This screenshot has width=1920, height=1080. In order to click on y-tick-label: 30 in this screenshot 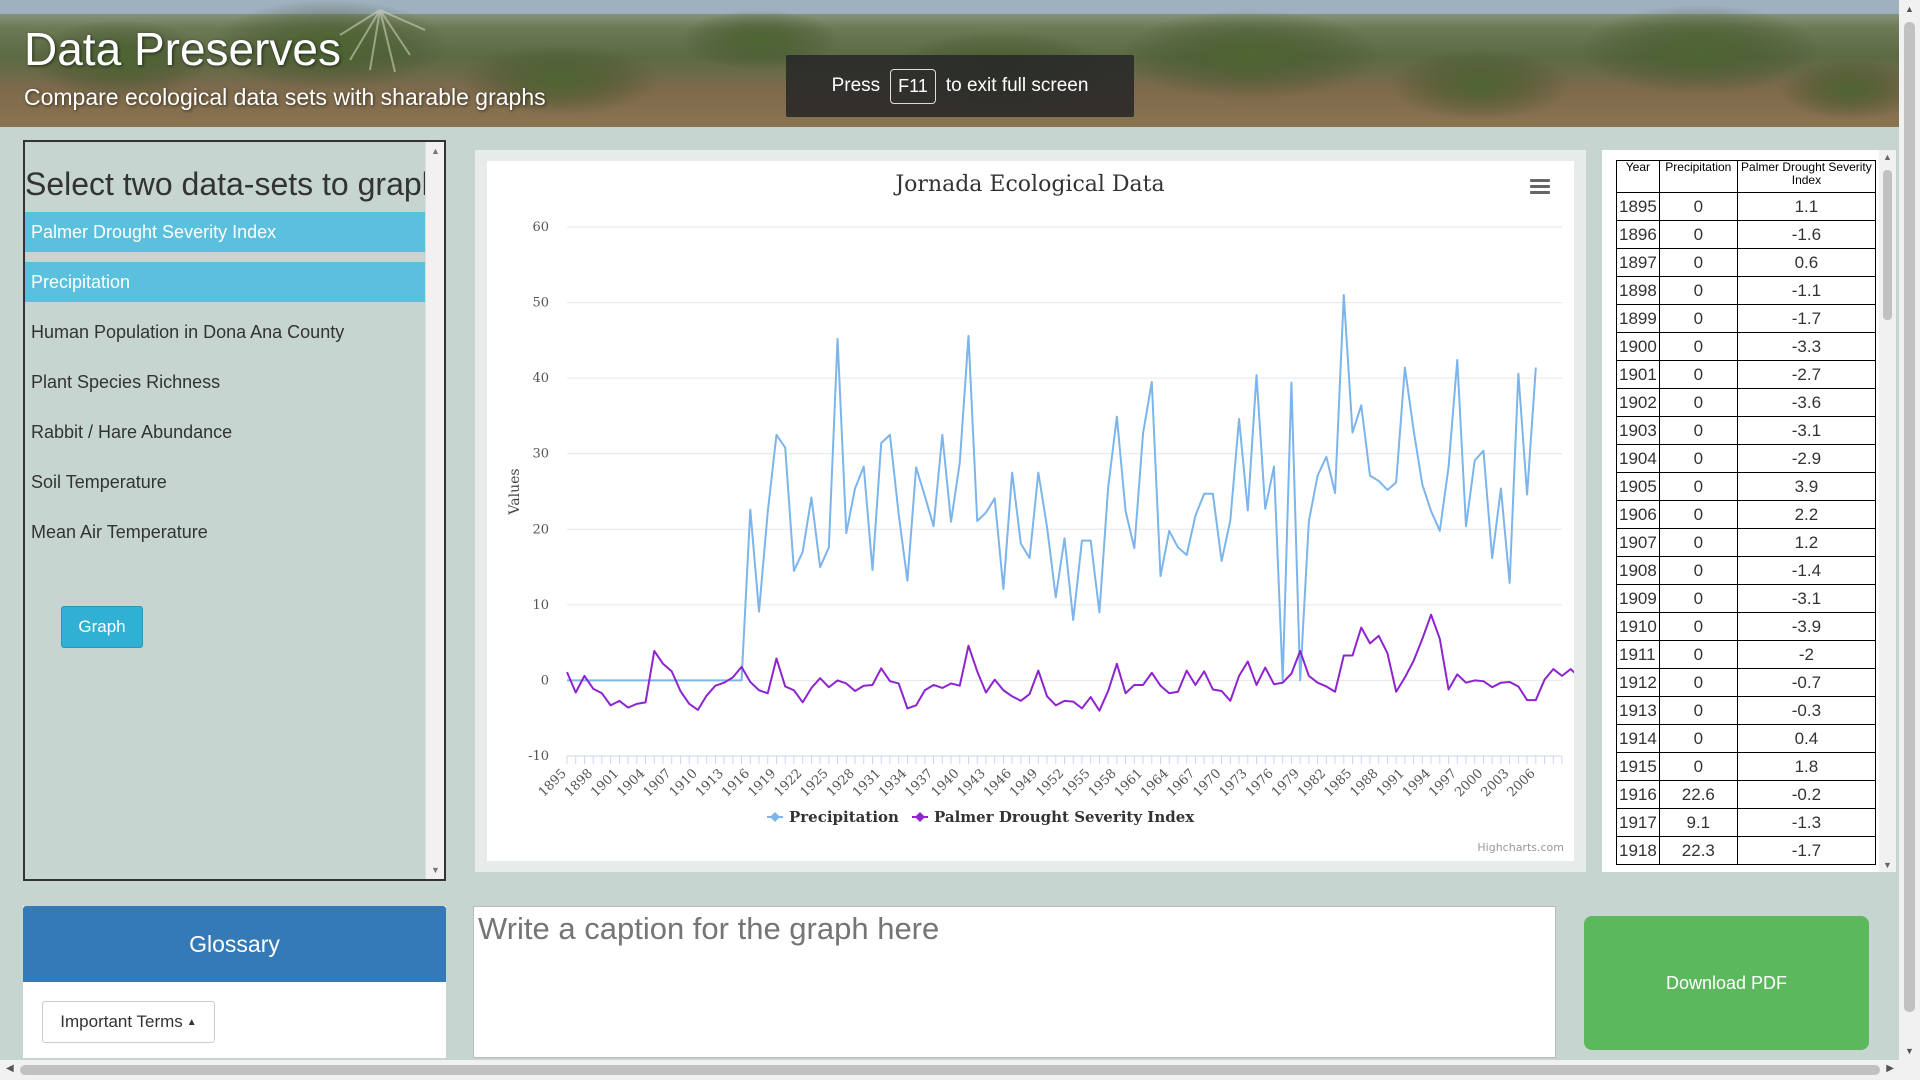, I will do `click(540, 454)`.